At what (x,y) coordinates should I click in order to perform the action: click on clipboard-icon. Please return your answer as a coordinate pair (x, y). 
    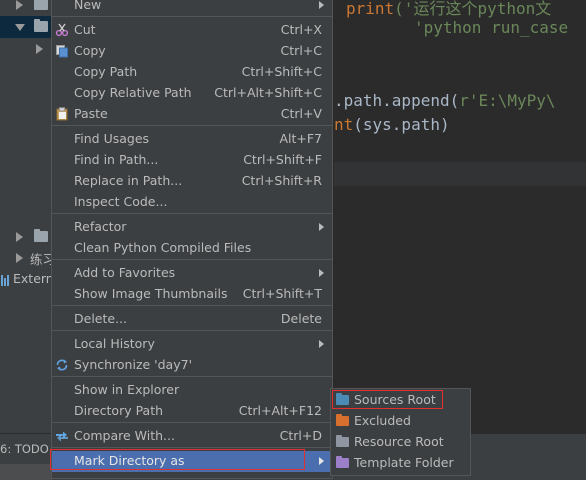
    Looking at the image, I should click on (62, 114).